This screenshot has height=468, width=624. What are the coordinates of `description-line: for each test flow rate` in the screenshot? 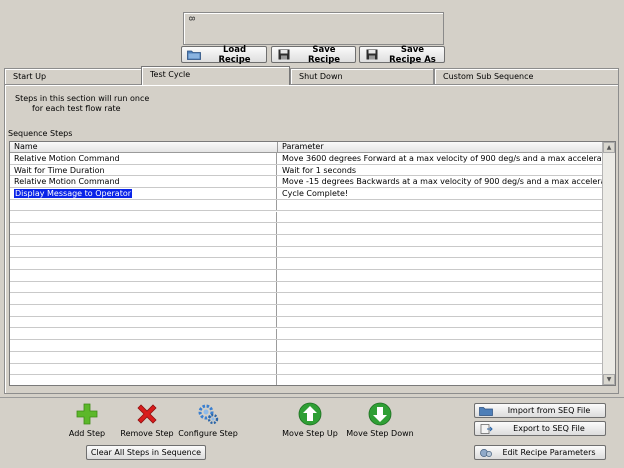 It's located at (76, 108).